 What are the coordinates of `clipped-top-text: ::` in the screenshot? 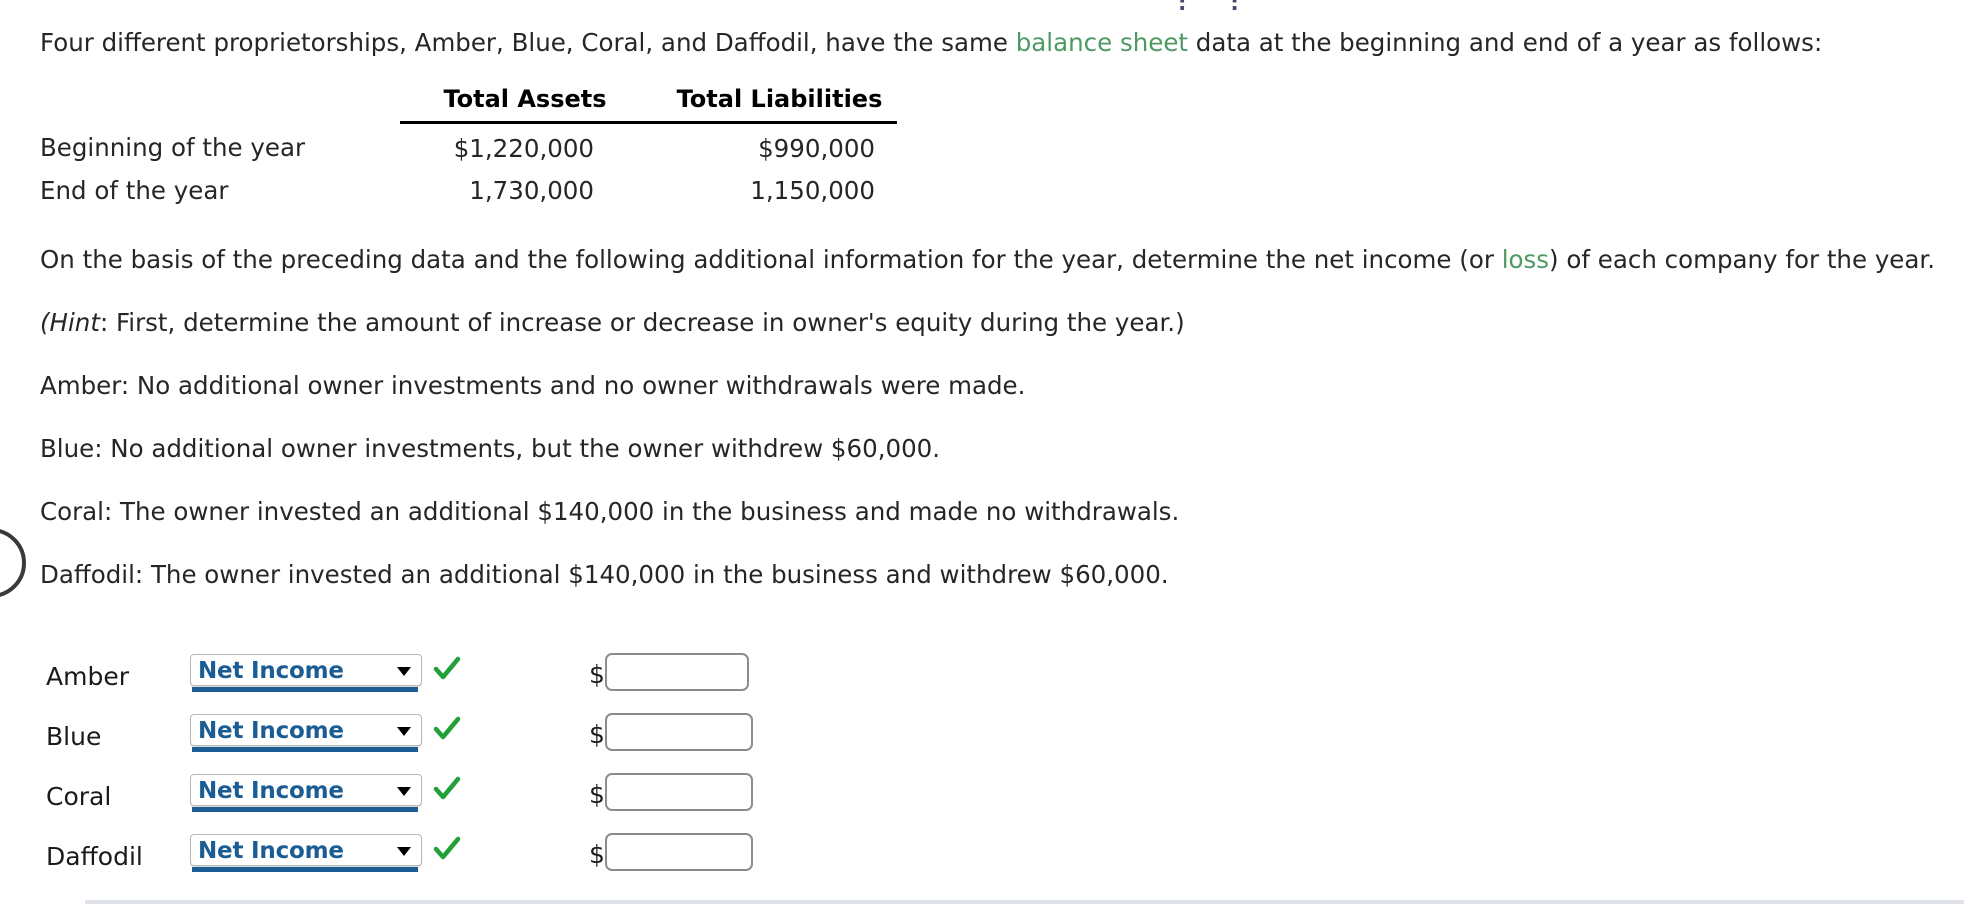 It's located at (1230, 7).